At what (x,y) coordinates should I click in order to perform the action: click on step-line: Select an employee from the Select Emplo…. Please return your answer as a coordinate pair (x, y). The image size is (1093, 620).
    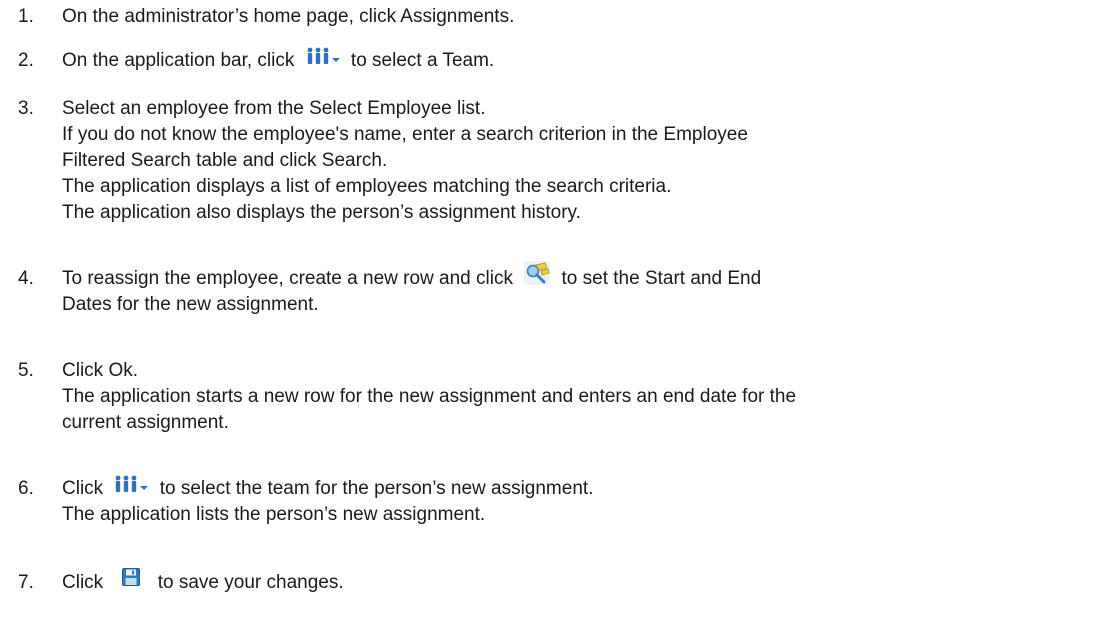
    Looking at the image, I should click on (274, 108).